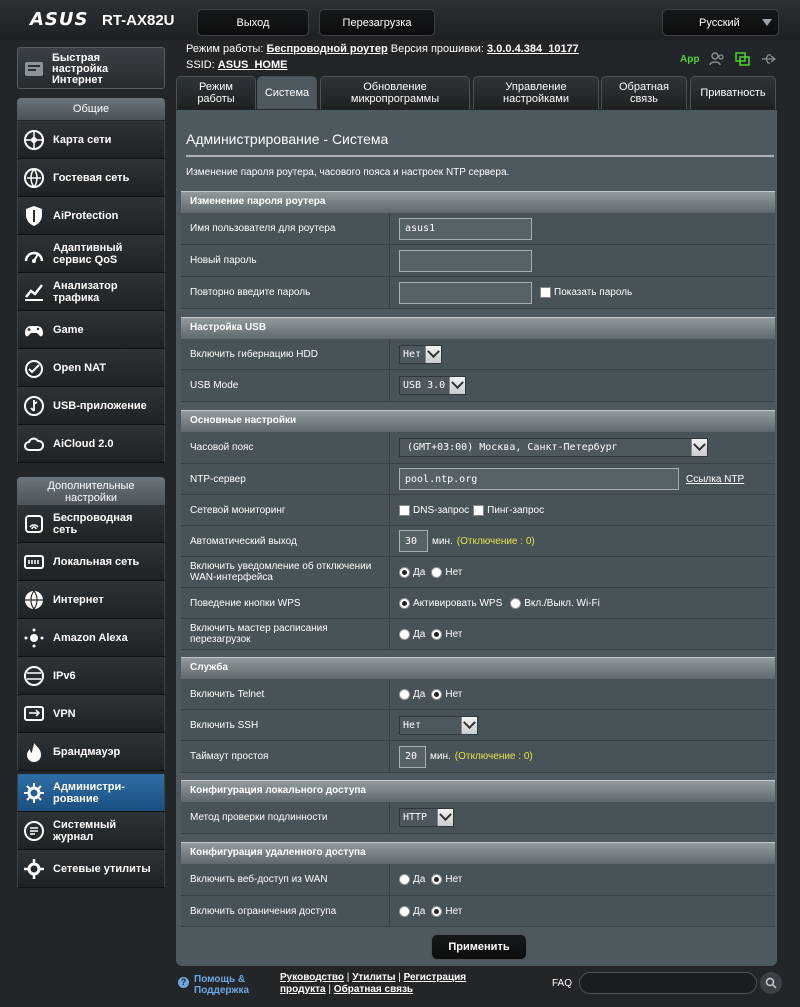  I want to click on dns-query-checkbox, so click(404, 510).